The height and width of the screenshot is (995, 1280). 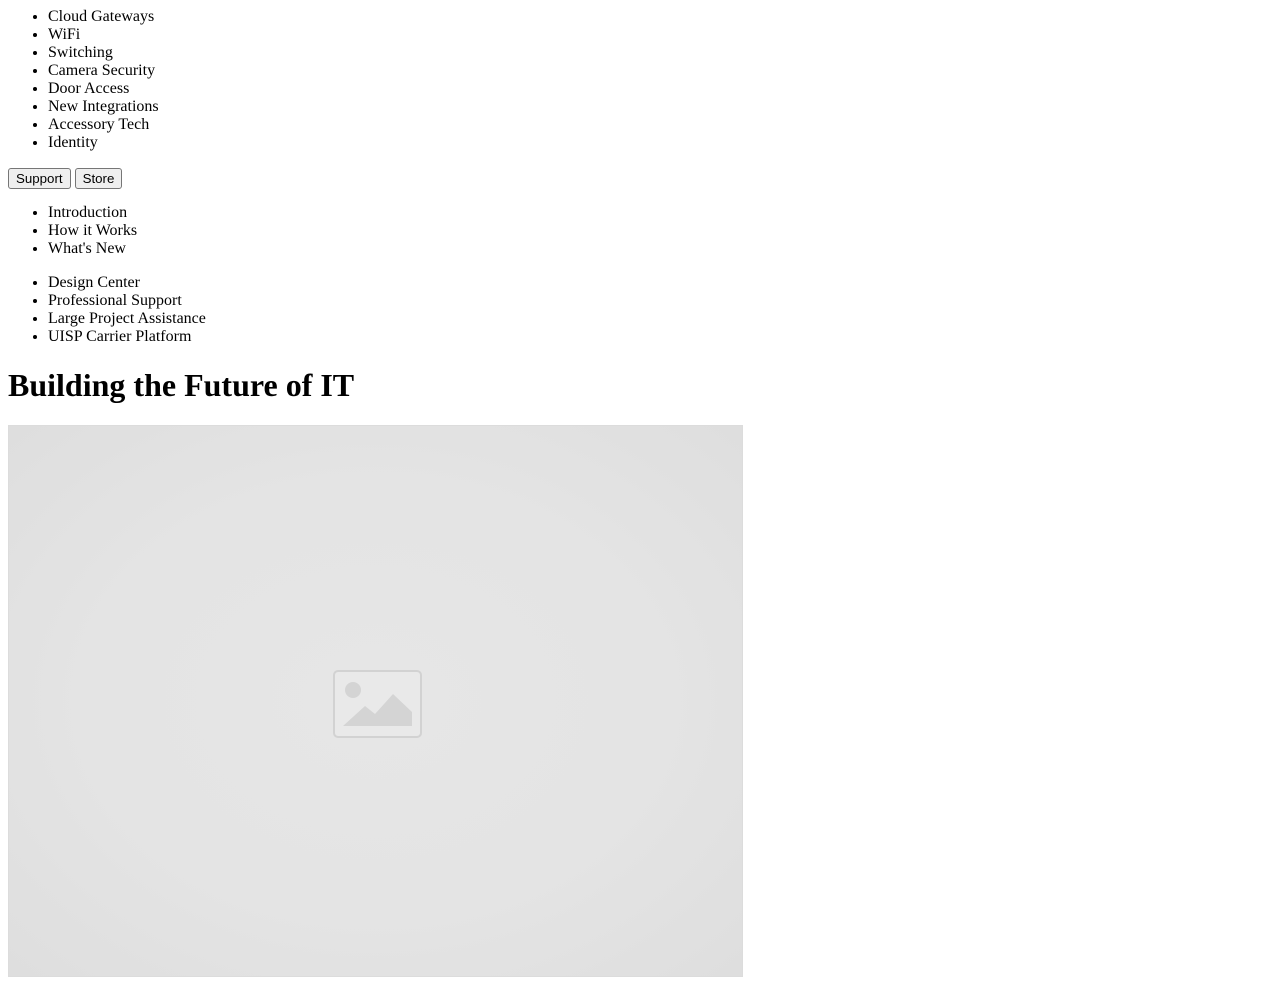 What do you see at coordinates (660, 125) in the screenshot?
I see `product-nav-item-accessory-tech: Accessory Tech` at bounding box center [660, 125].